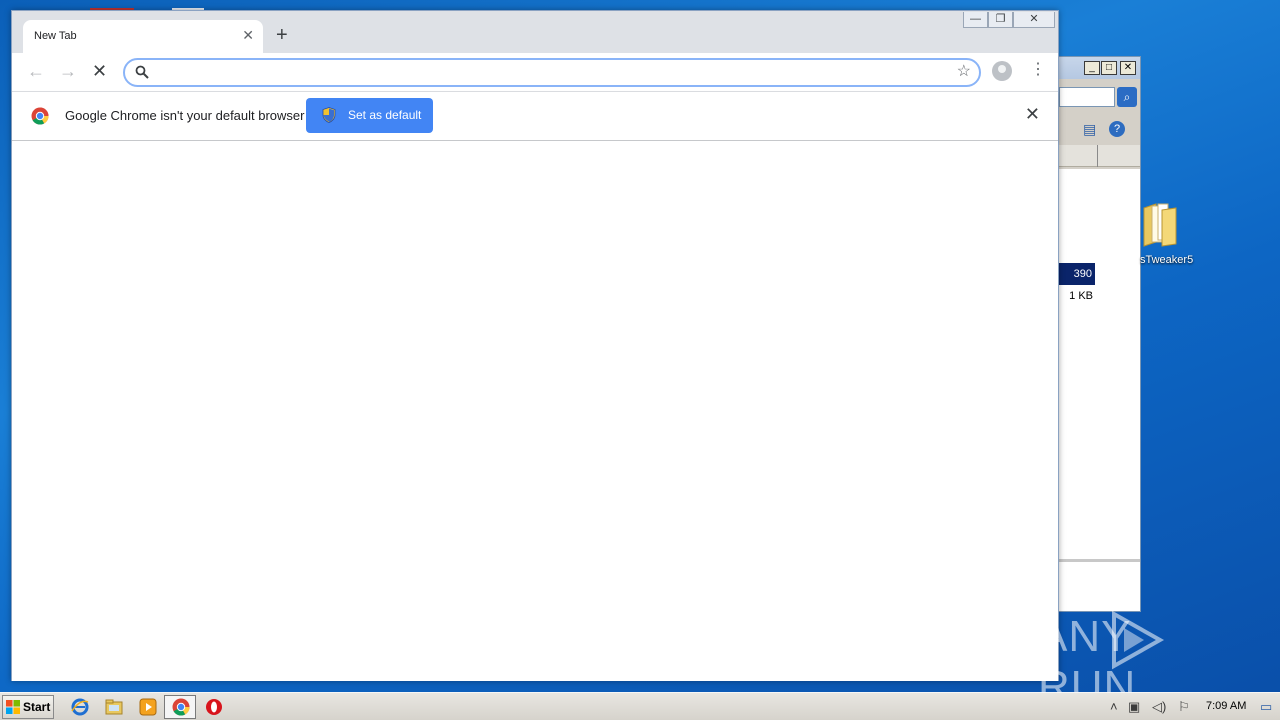 The image size is (1280, 720). Describe the element at coordinates (148, 707) in the screenshot. I see `media-player-icon` at that location.